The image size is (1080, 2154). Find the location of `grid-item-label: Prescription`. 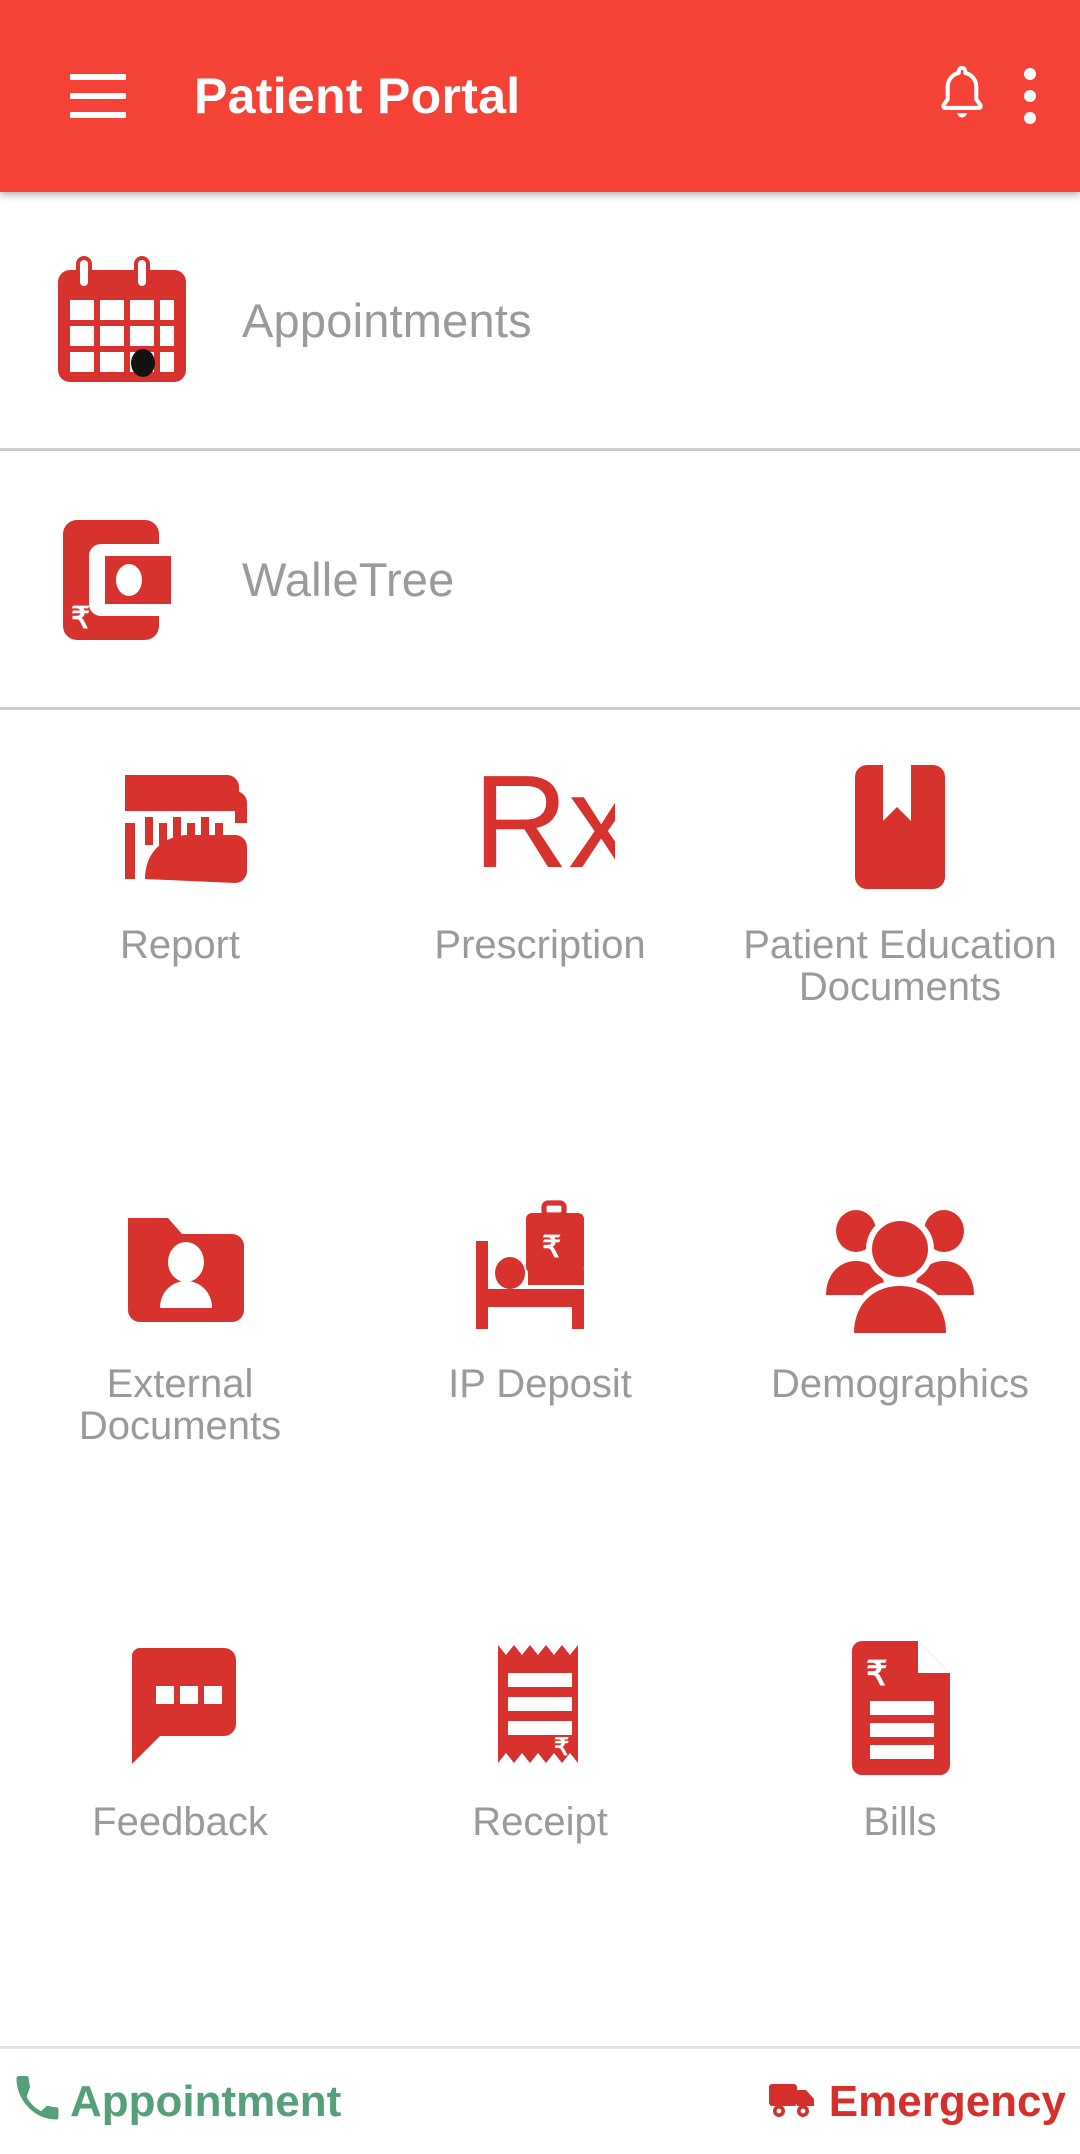

grid-item-label: Prescription is located at coordinates (540, 945).